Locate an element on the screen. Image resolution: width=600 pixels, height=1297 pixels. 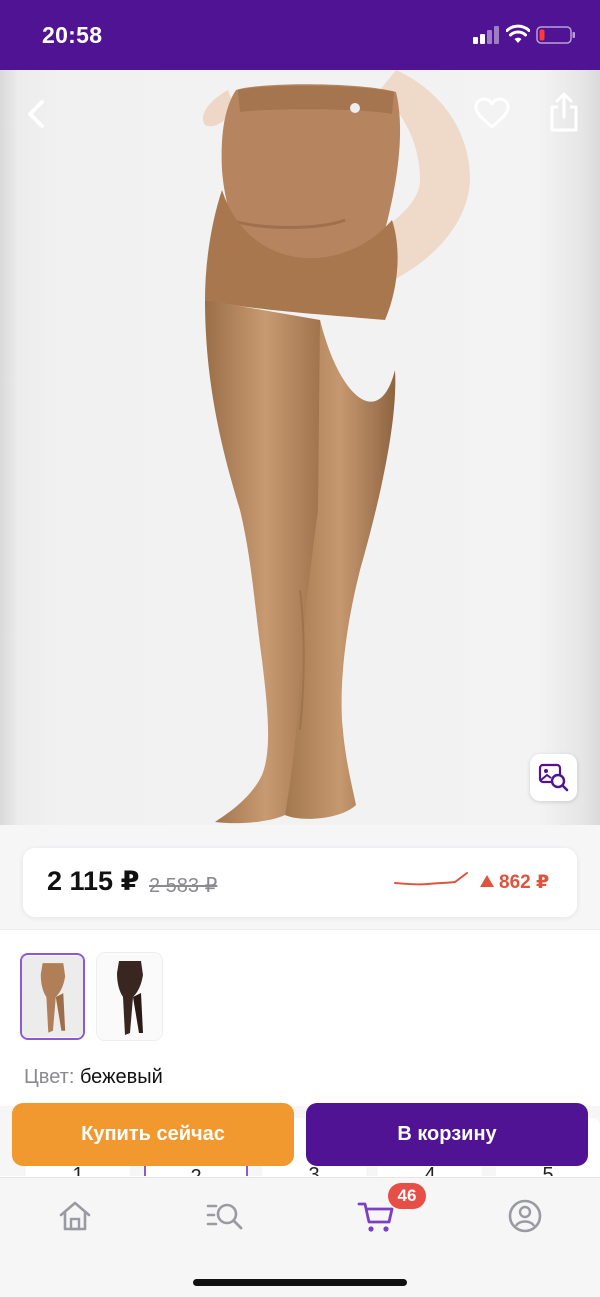
status-bar: 20:58 is located at coordinates (300, 35).